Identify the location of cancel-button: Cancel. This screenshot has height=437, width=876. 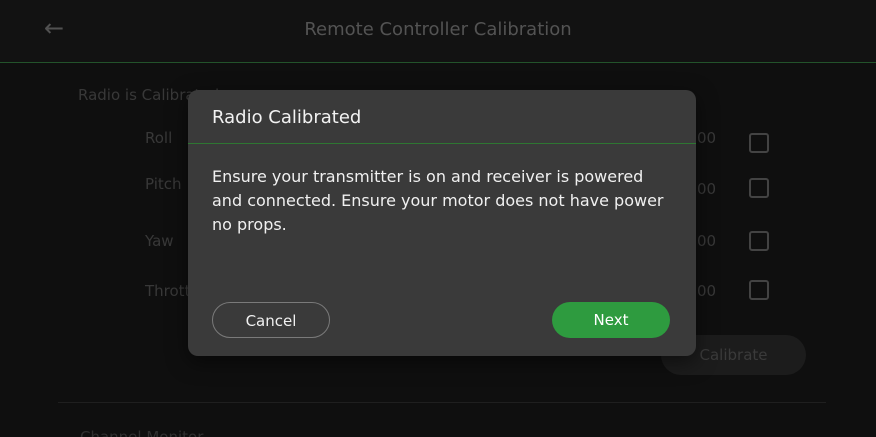
(271, 320).